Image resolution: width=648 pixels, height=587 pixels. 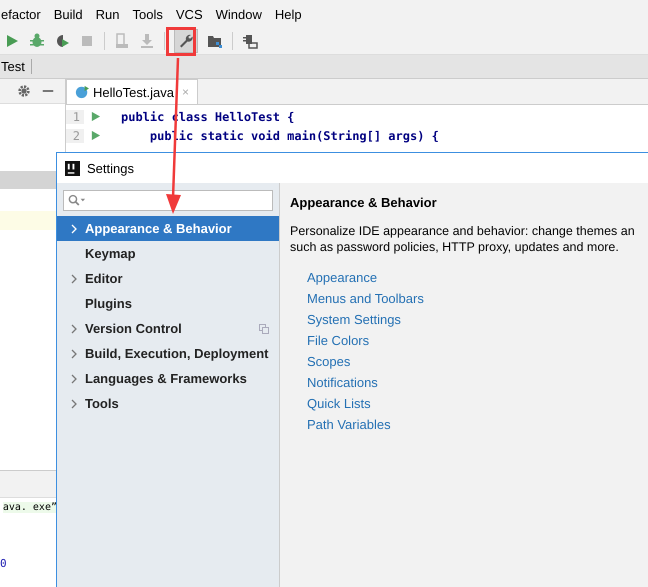 What do you see at coordinates (338, 340) in the screenshot?
I see `settings-link: File Colors` at bounding box center [338, 340].